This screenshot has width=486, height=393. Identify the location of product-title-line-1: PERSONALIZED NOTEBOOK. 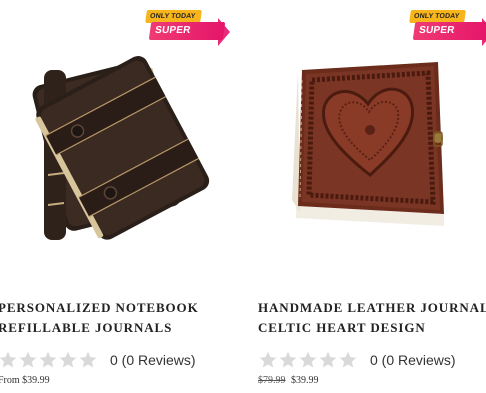
(99, 307).